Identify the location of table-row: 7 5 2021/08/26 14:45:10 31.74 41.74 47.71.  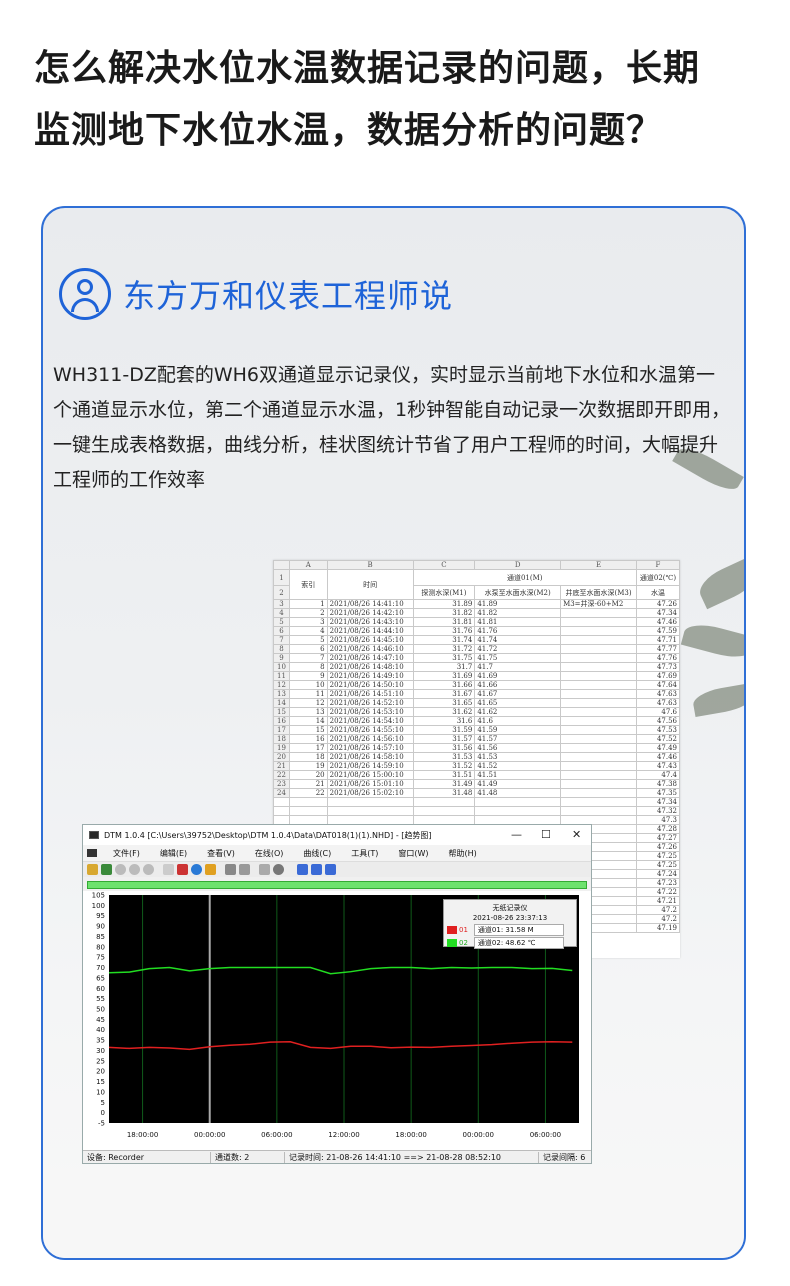
(476, 640).